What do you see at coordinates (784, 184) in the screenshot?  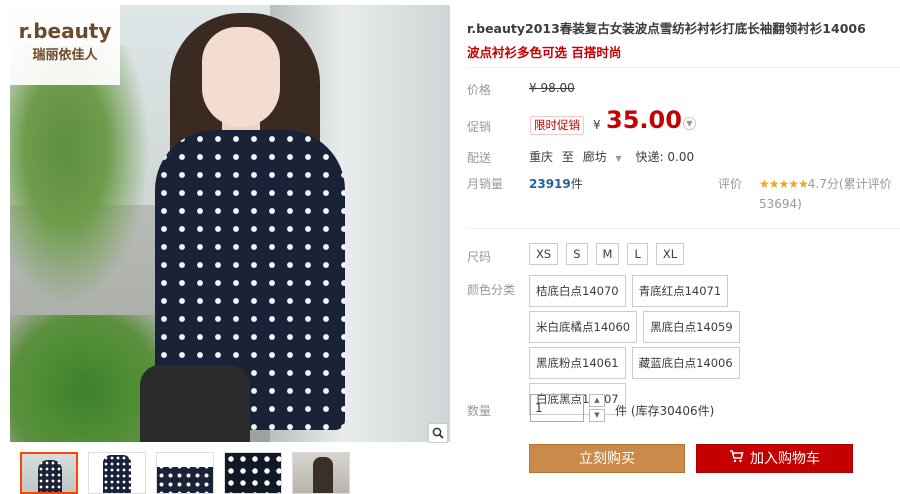 I see `star-rating-icon: ★★★★★` at bounding box center [784, 184].